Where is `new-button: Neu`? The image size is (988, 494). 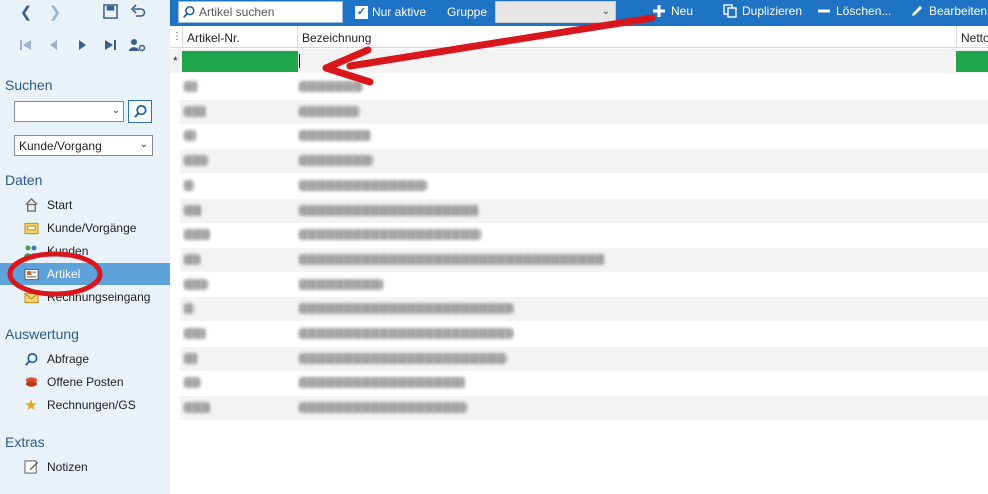
new-button: Neu is located at coordinates (672, 11).